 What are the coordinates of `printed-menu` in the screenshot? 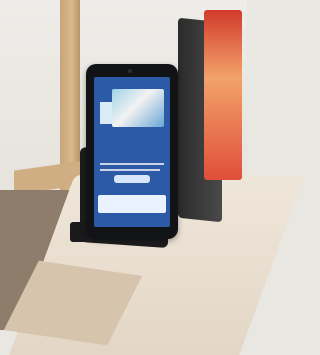 It's located at (223, 95).